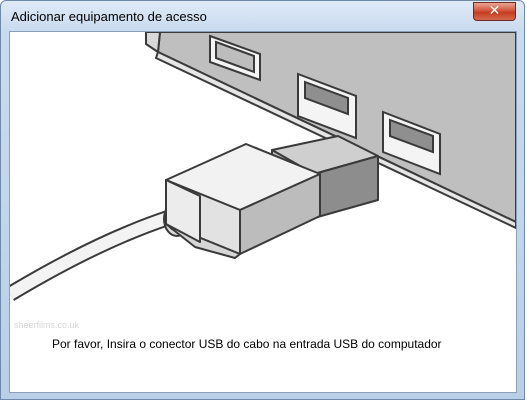  Describe the element at coordinates (90, 255) in the screenshot. I see `usb-cable` at that location.